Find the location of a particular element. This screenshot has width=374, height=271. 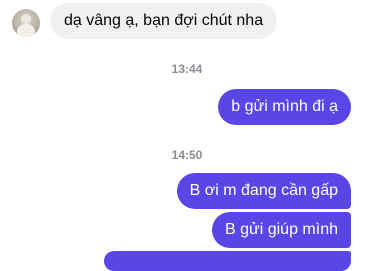

contact-avatar is located at coordinates (26, 23).